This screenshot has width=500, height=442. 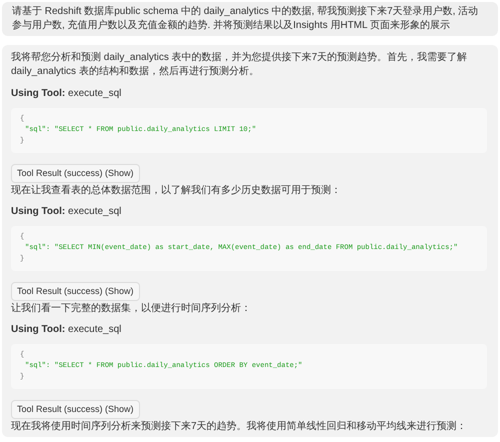 I want to click on user-message-text: 请基于 Redshift 数据库public schema 中的 daily_analytics 中的数据, 帮我预测接下来7天登录用户数, 活动参与用户数, 充值用户数以及充值金额的趋势. 并将预测结果以及Insights 用HTML 页面来形象的展示, so click(x=246, y=19).